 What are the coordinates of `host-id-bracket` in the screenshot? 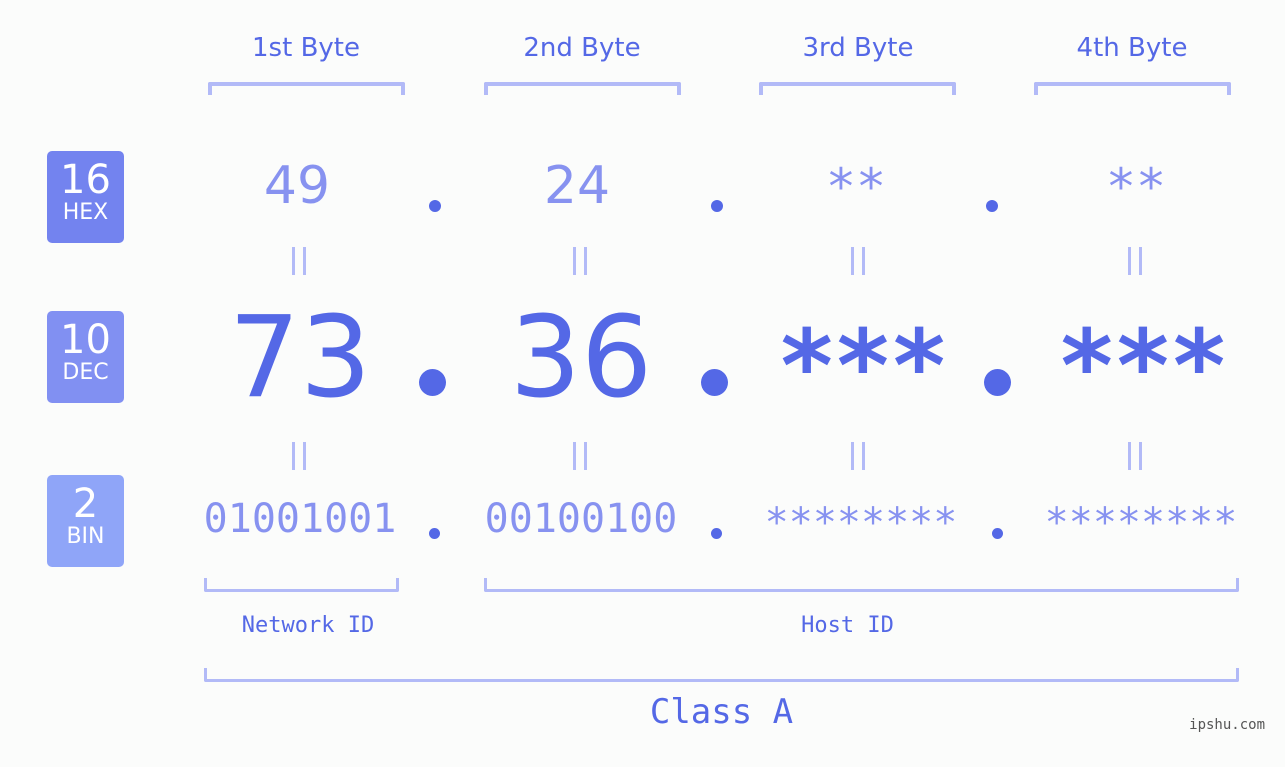 It's located at (861, 585).